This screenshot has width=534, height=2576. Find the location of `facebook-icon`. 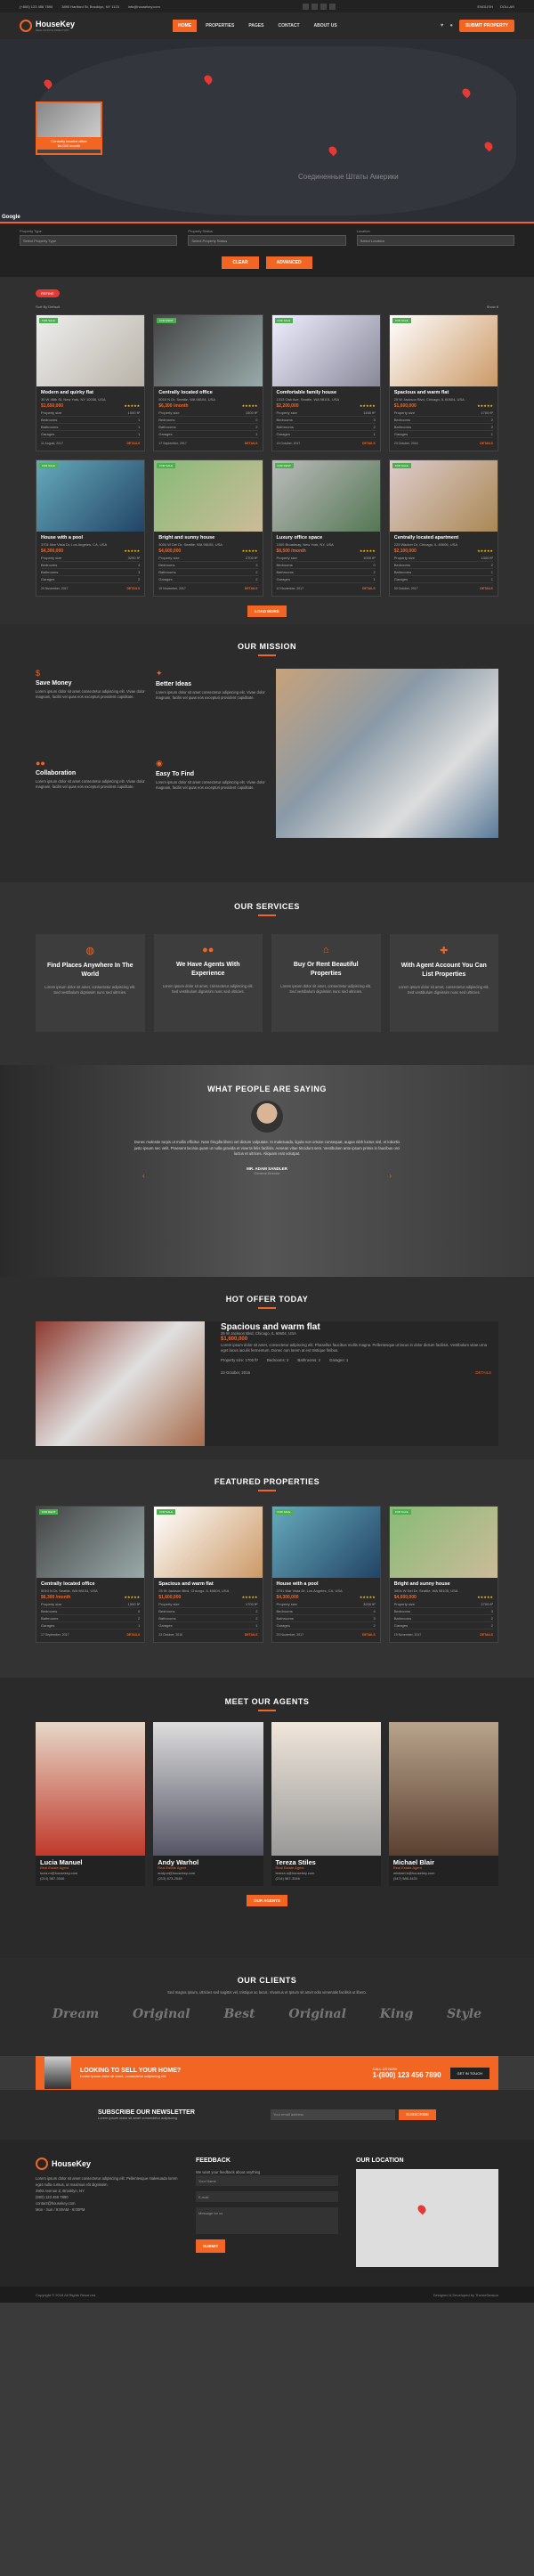

facebook-icon is located at coordinates (306, 6).